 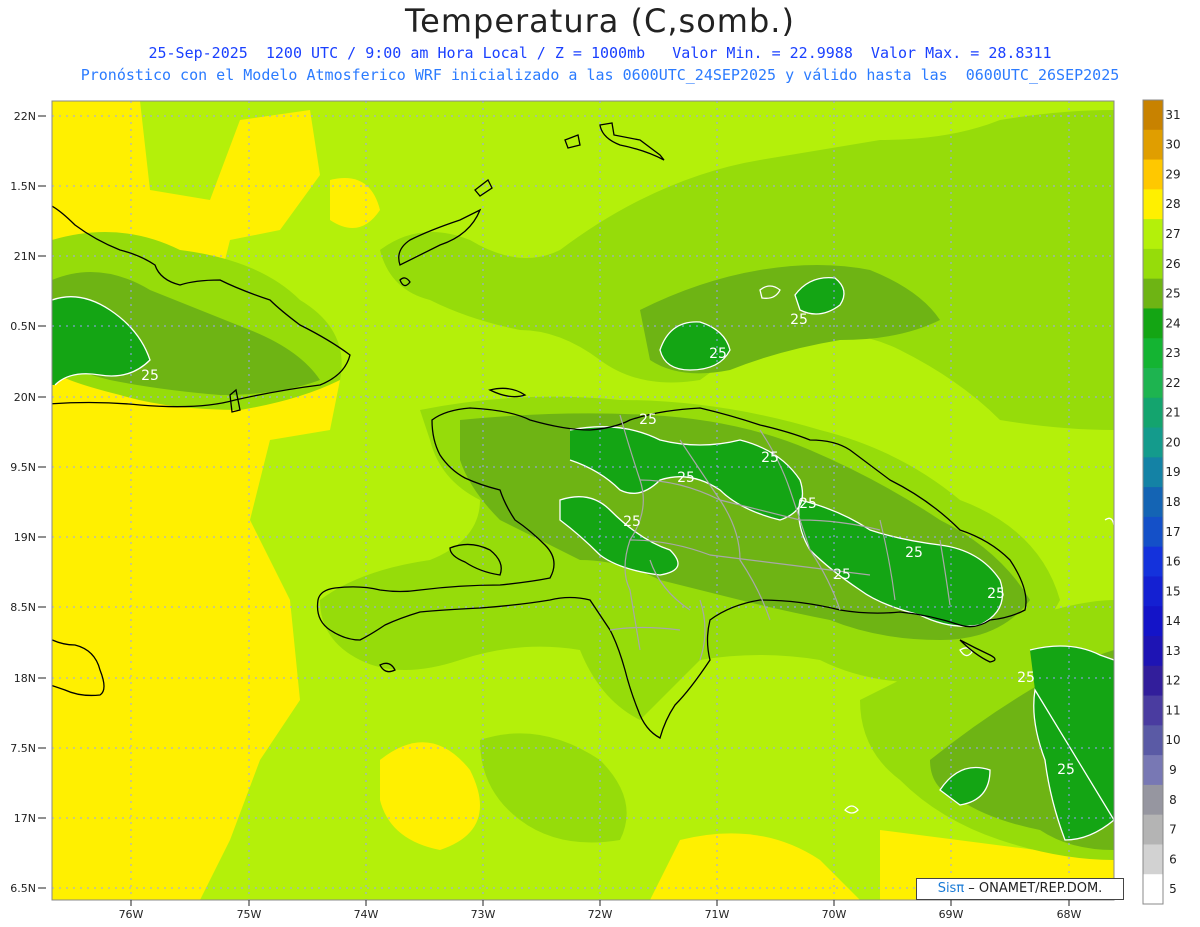 I want to click on lat-label: 0.5N, so click(x=23, y=326).